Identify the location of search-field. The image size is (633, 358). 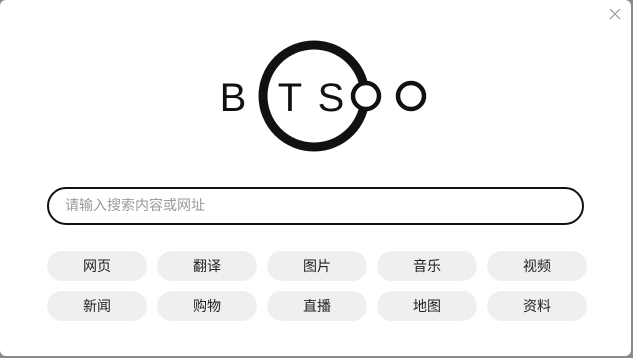
(315, 206).